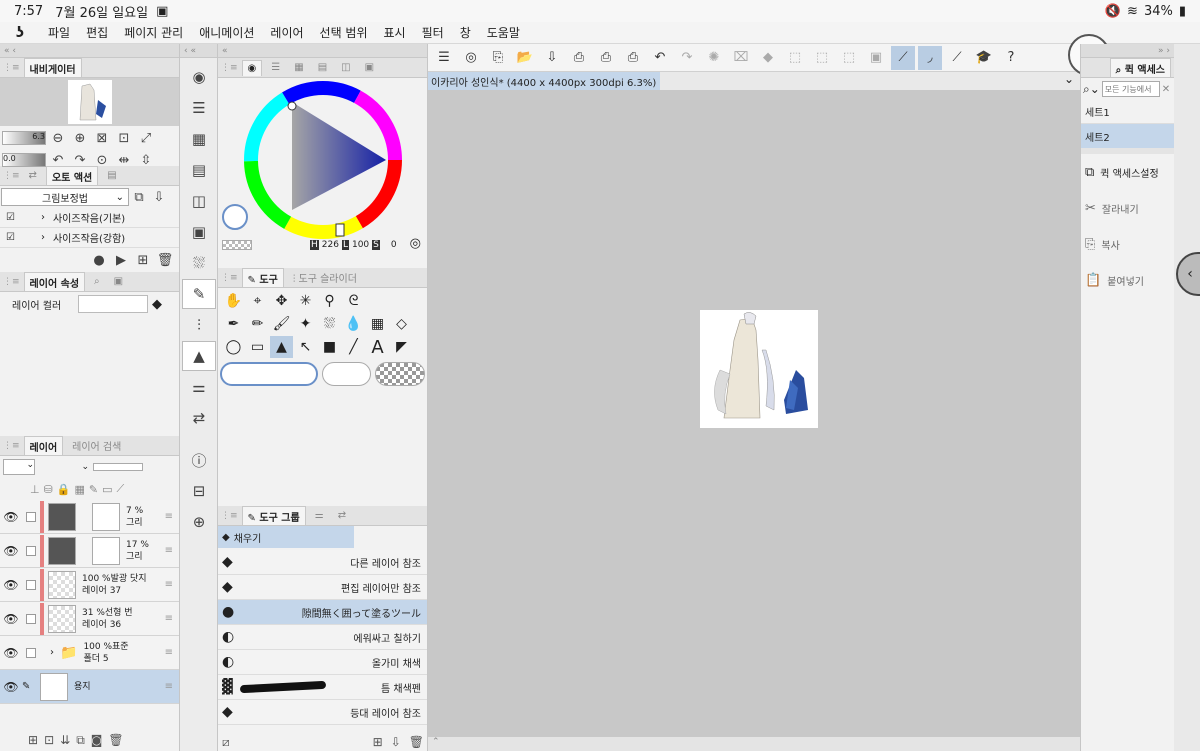 The height and width of the screenshot is (751, 1200). What do you see at coordinates (1127, 172) in the screenshot?
I see `quickaccess-settings-item: ⧉ 퀵 액세스설정` at bounding box center [1127, 172].